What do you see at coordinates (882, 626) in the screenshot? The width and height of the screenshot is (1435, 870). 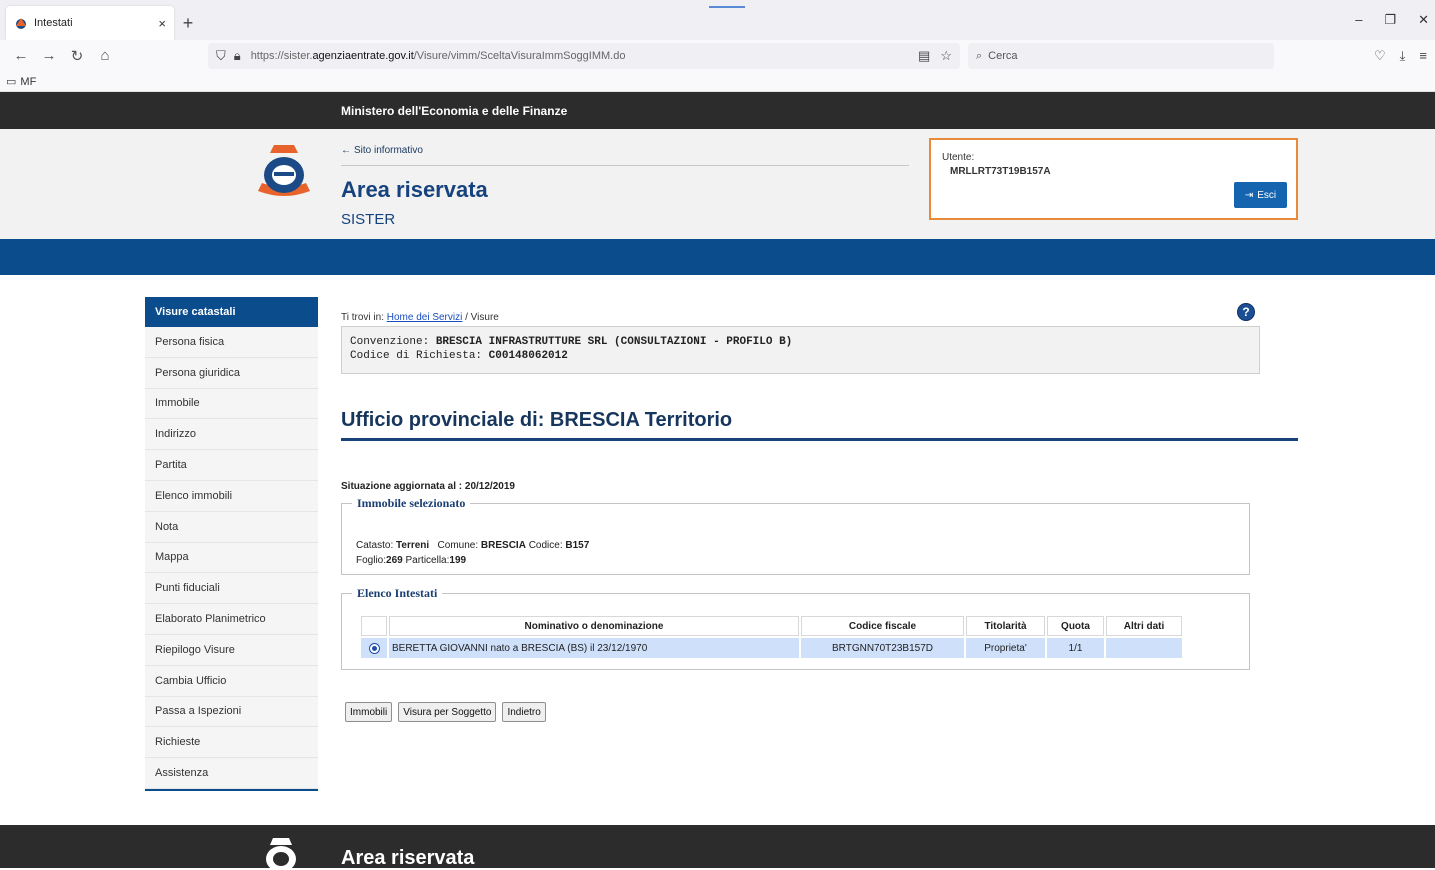 I see `column-header-codice-fiscale: Codice fiscale` at bounding box center [882, 626].